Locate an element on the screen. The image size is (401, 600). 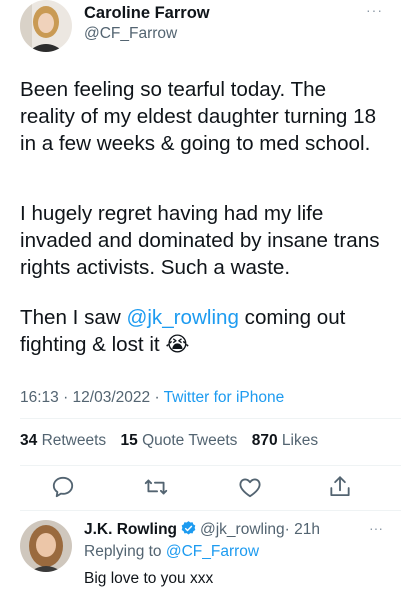
reply-button is located at coordinates (63, 487).